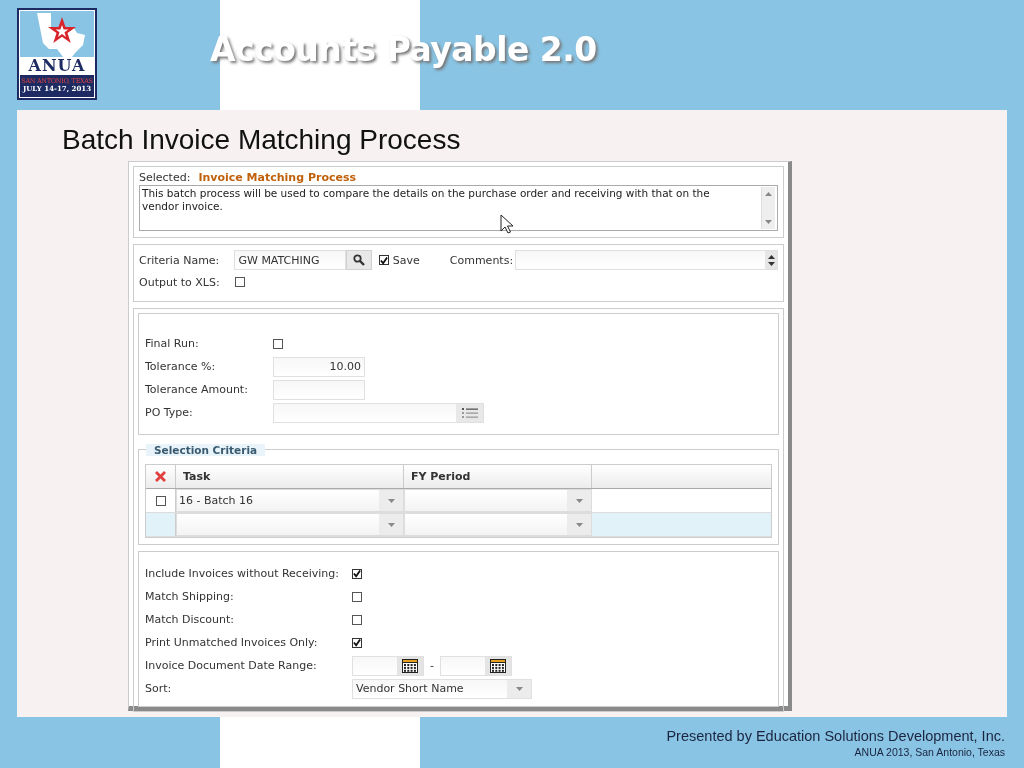 The image size is (1024, 768). I want to click on event-text: ANUA 2013, San Antonio, Texas, so click(929, 752).